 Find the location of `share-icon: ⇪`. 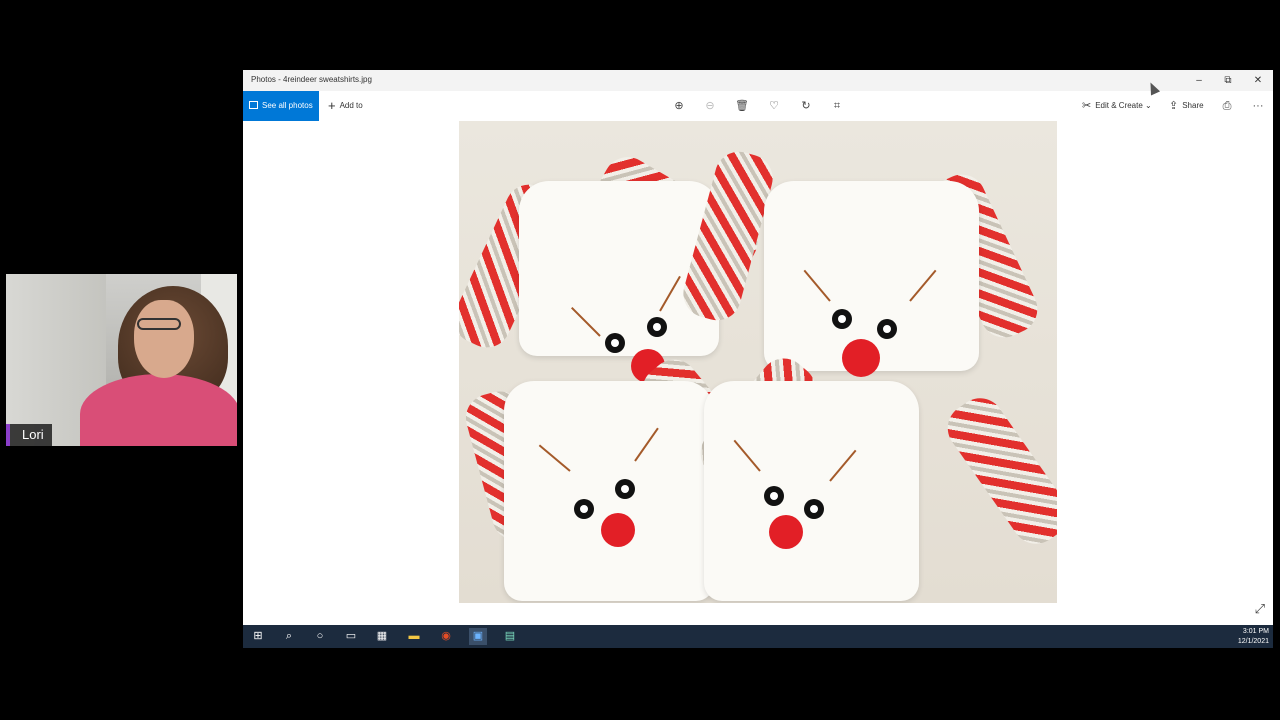

share-icon: ⇪ is located at coordinates (1174, 106).